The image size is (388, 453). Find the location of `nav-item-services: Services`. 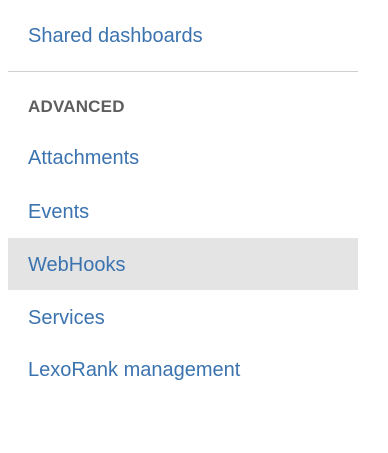

nav-item-services: Services is located at coordinates (183, 320).